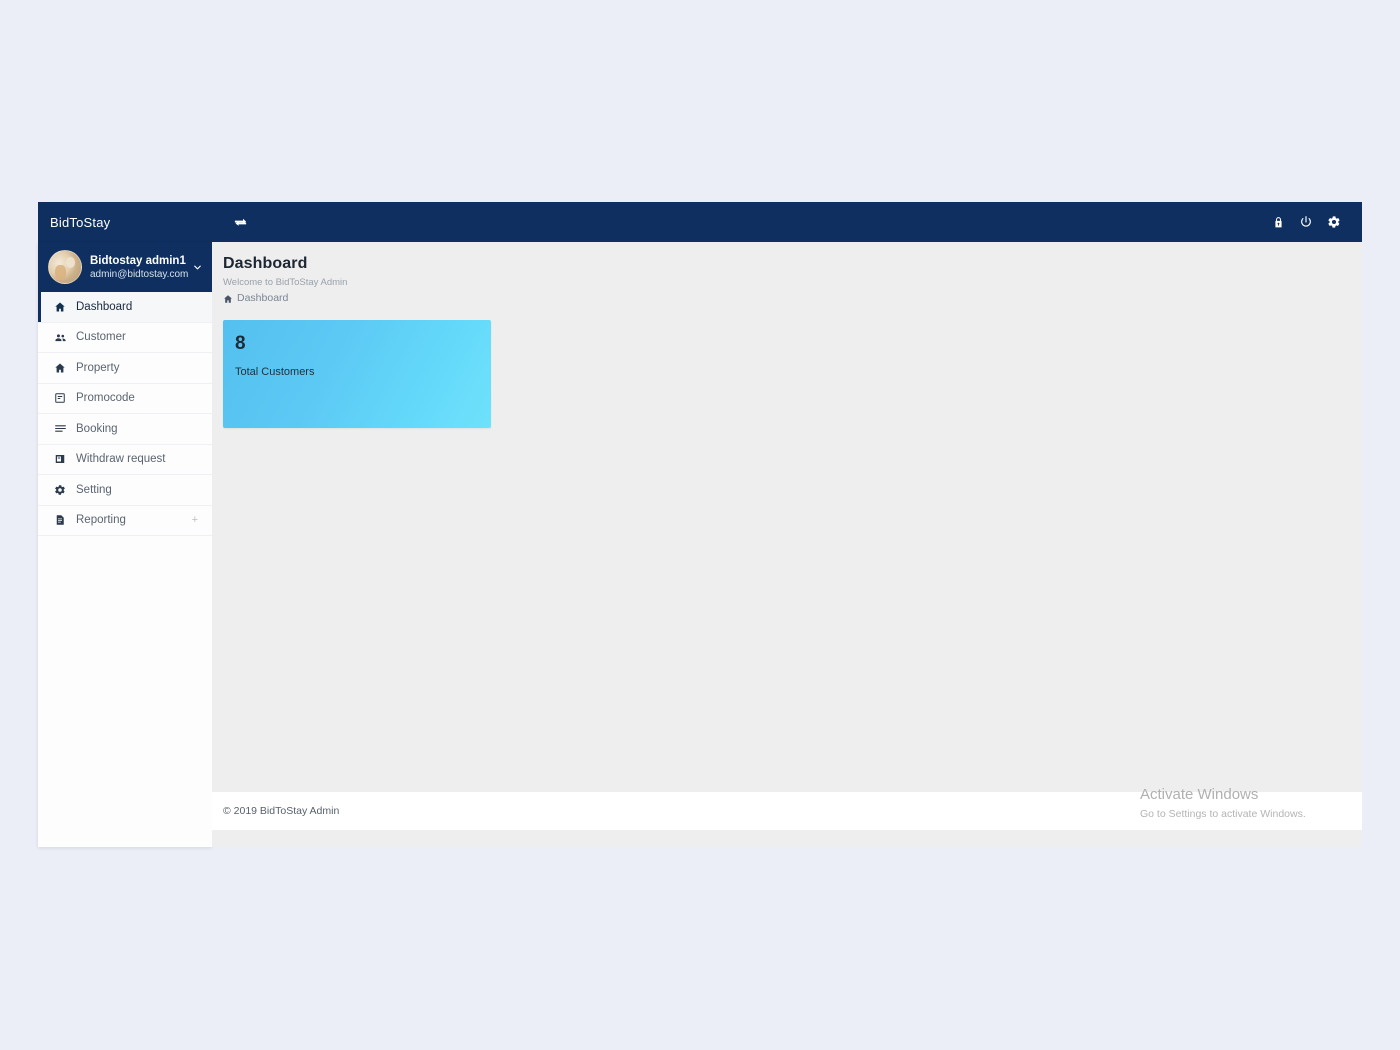  I want to click on user-profile-dropdown: Bidtostay admin1 admin@bidtostay.com, so click(125, 267).